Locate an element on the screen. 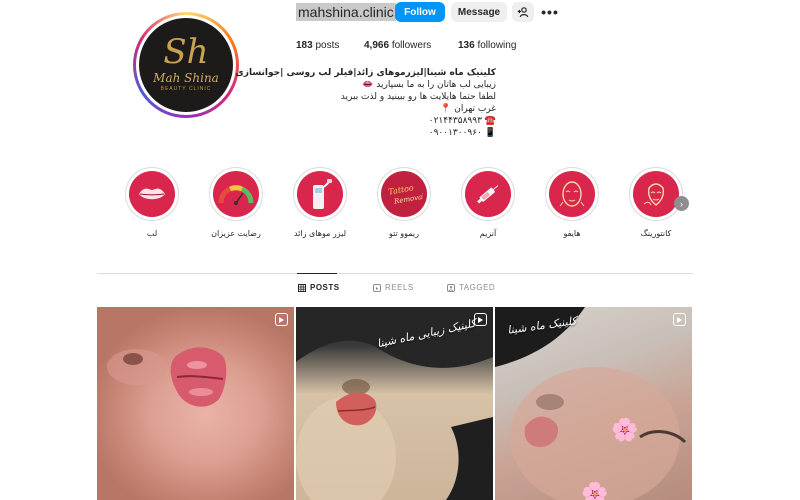  satisfaction-gauge-icon is located at coordinates (236, 194).